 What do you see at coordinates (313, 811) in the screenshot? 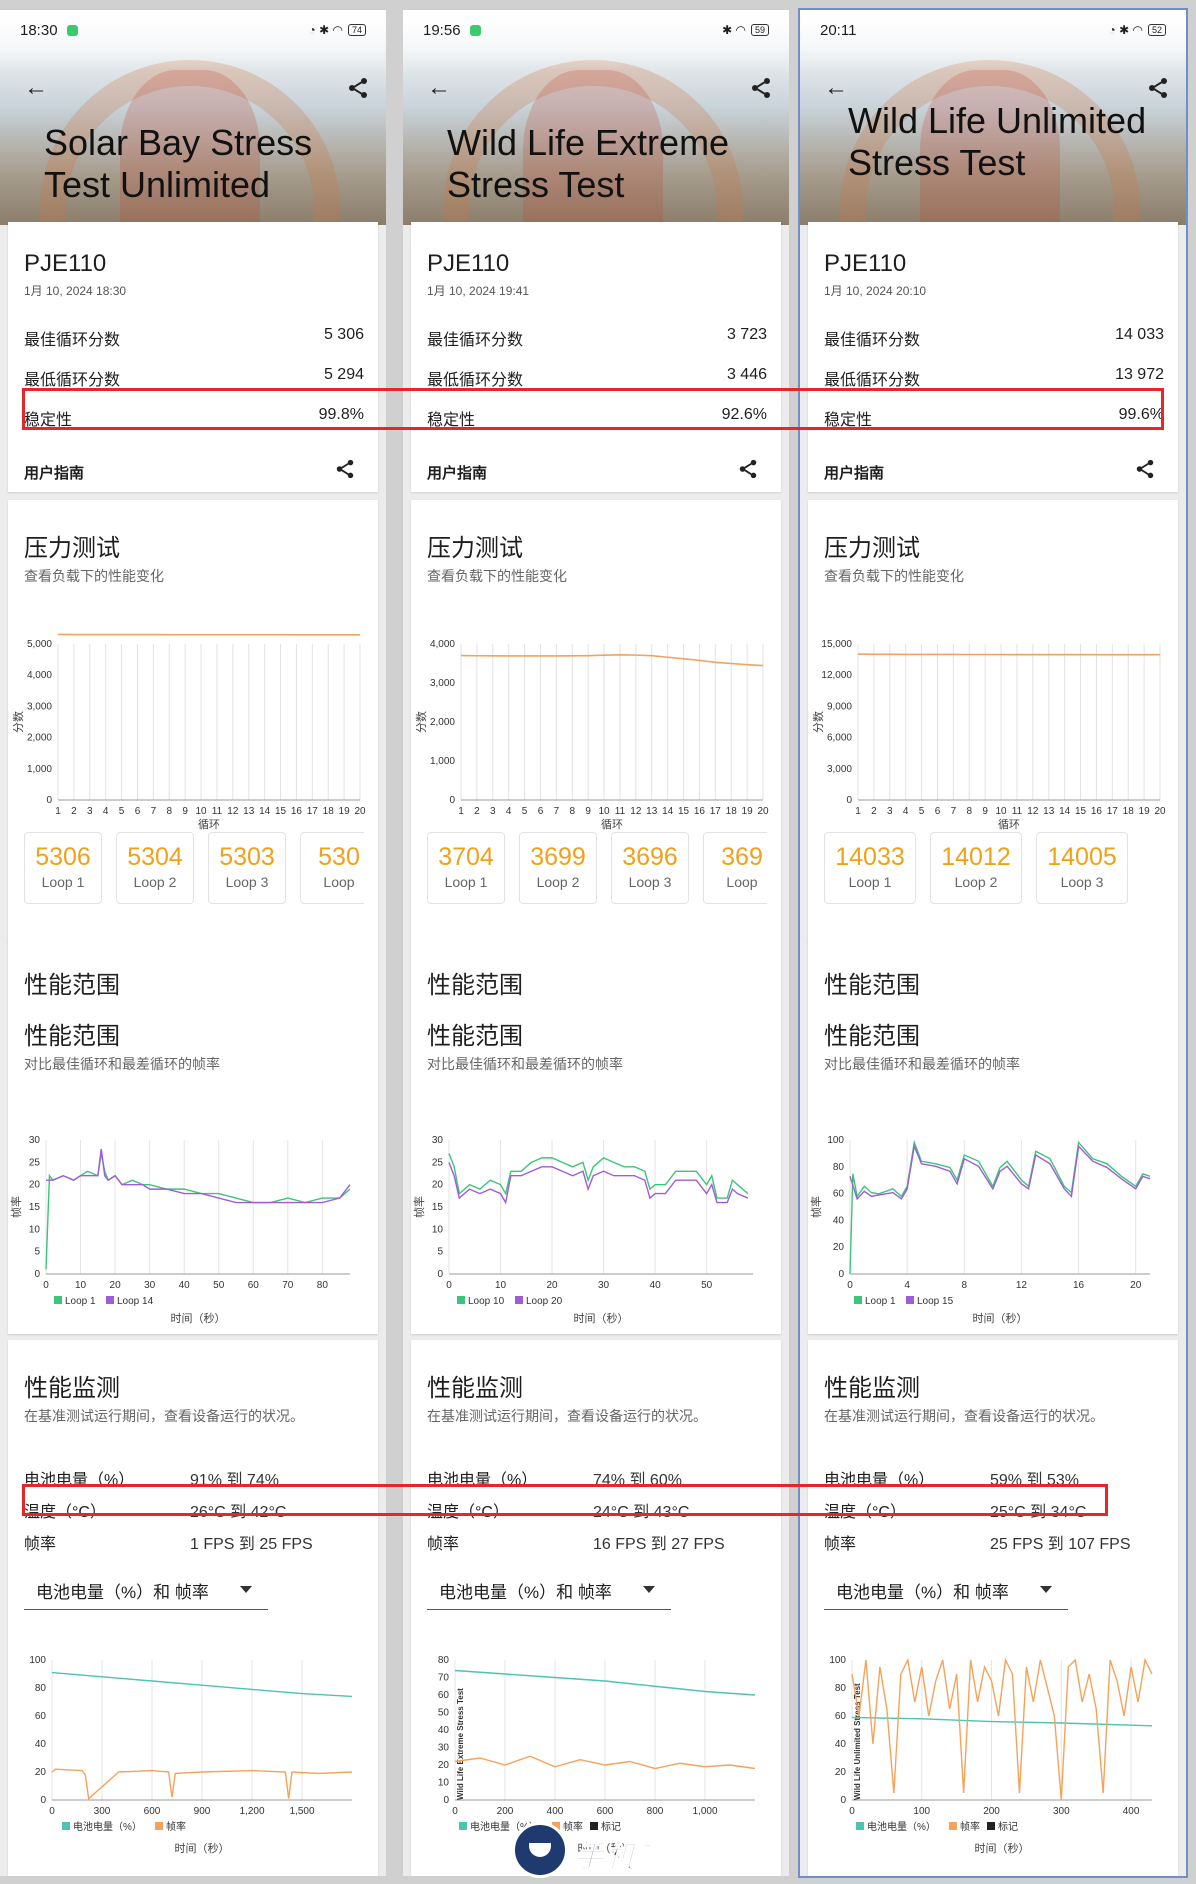
I see `x-tick-label: 17` at bounding box center [313, 811].